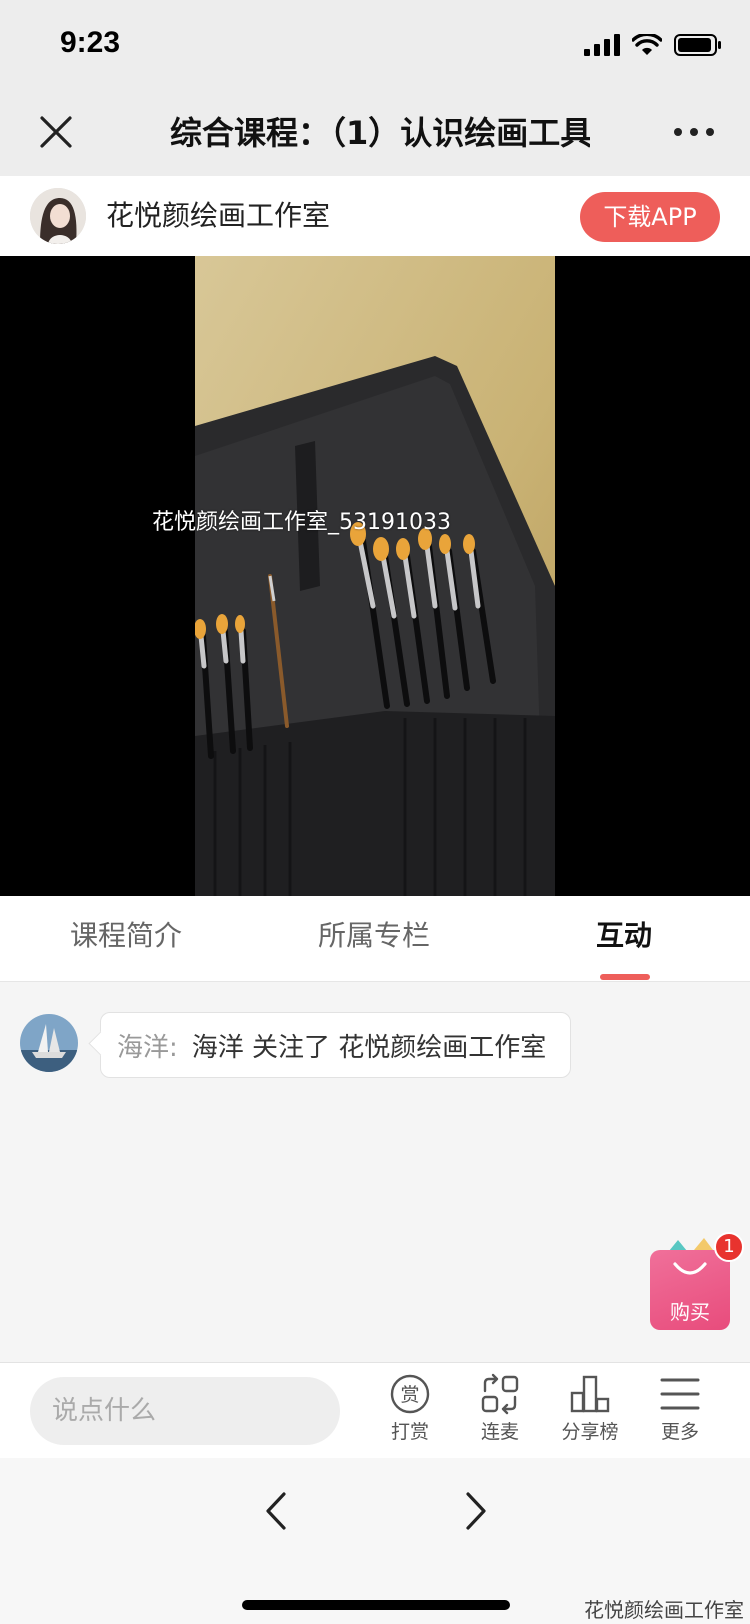 The height and width of the screenshot is (1624, 750). What do you see at coordinates (90, 42) in the screenshot?
I see `status-time: 9:23` at bounding box center [90, 42].